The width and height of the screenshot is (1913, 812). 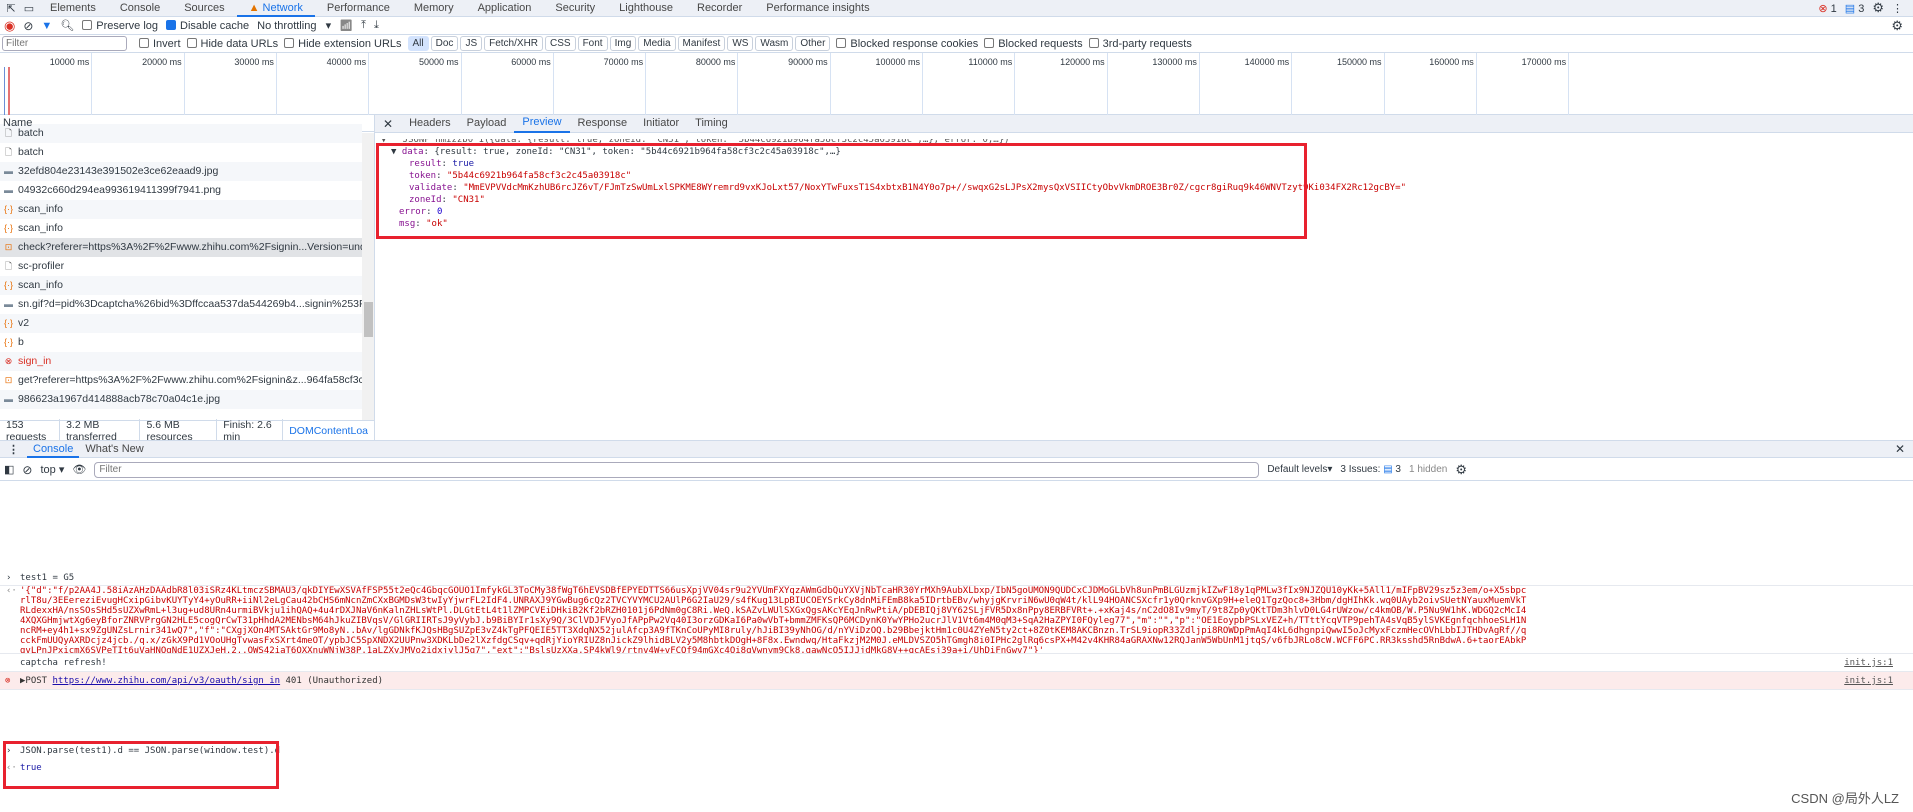 I want to click on watermark: CSDN @局外人LZ, so click(x=1845, y=798).